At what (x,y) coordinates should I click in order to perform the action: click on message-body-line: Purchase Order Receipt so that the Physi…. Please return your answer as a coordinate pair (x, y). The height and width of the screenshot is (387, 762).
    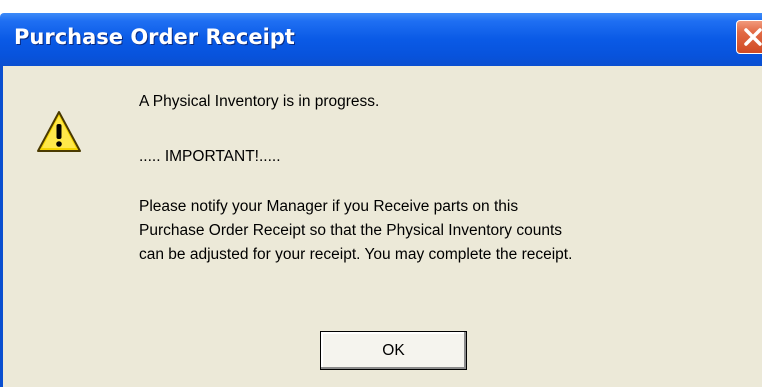
    Looking at the image, I should click on (351, 230).